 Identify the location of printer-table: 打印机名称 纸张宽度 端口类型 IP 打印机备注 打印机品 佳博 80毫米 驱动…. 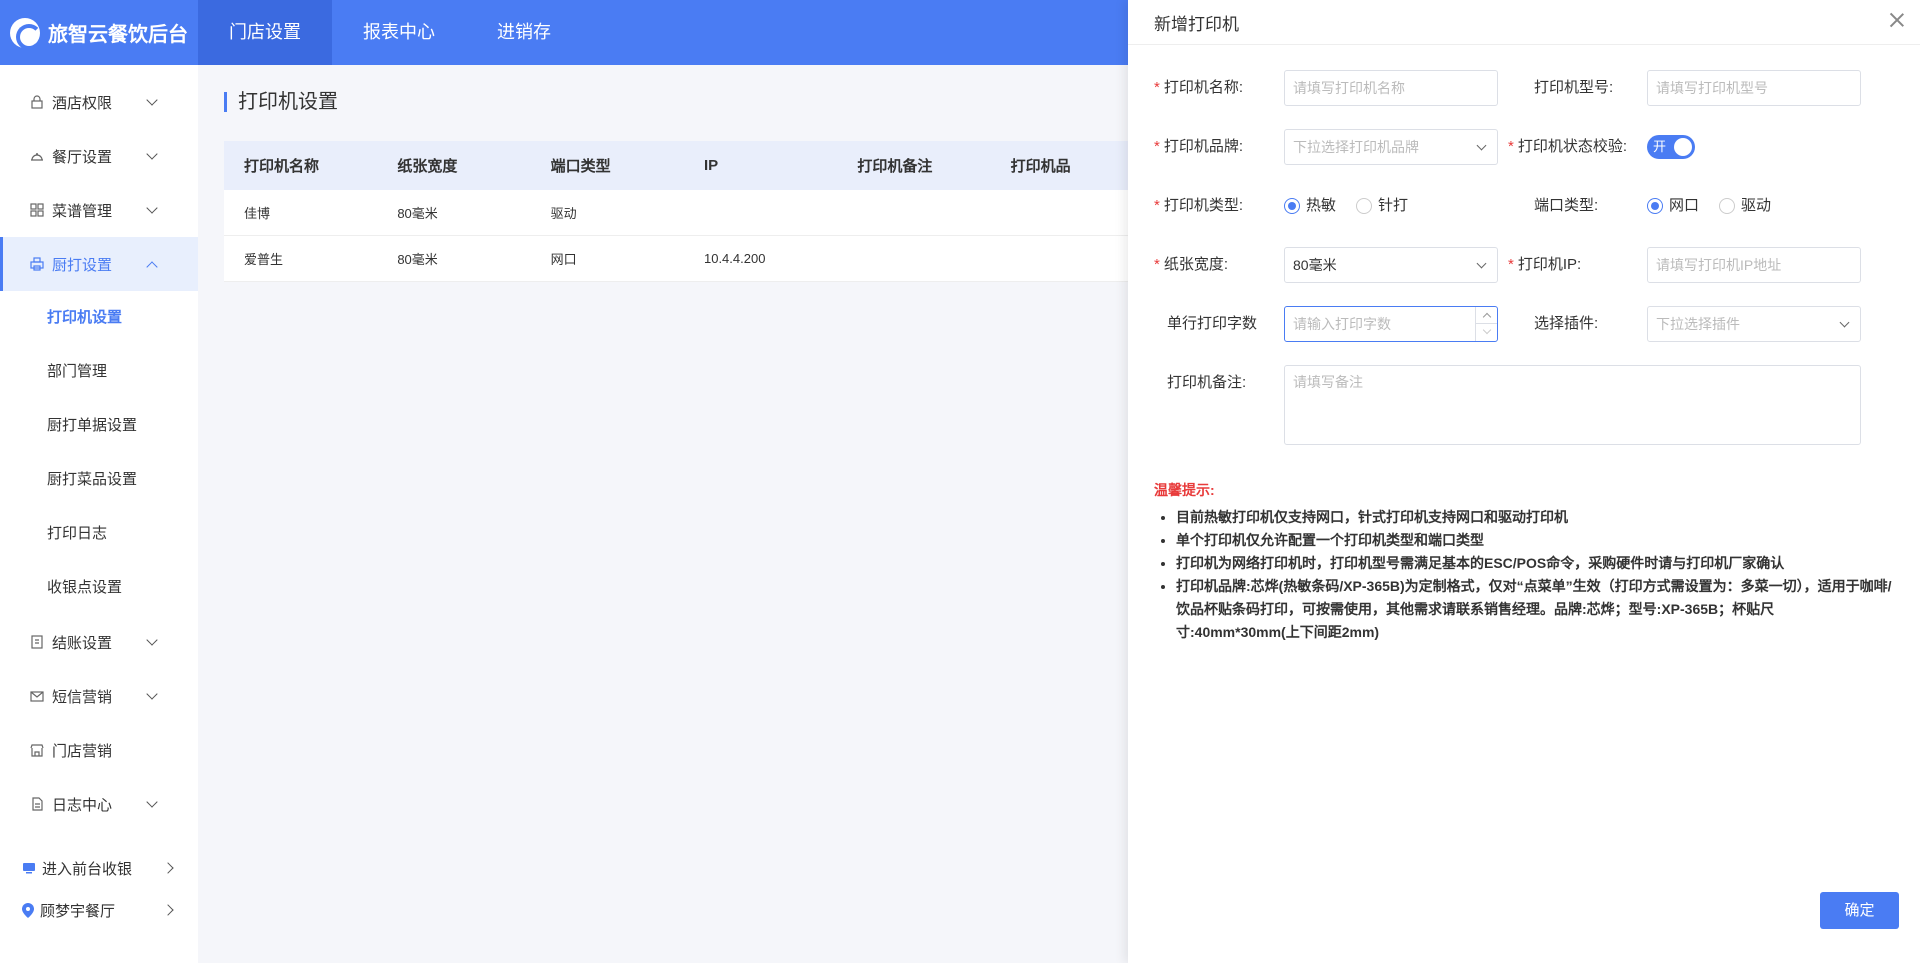
(684, 211).